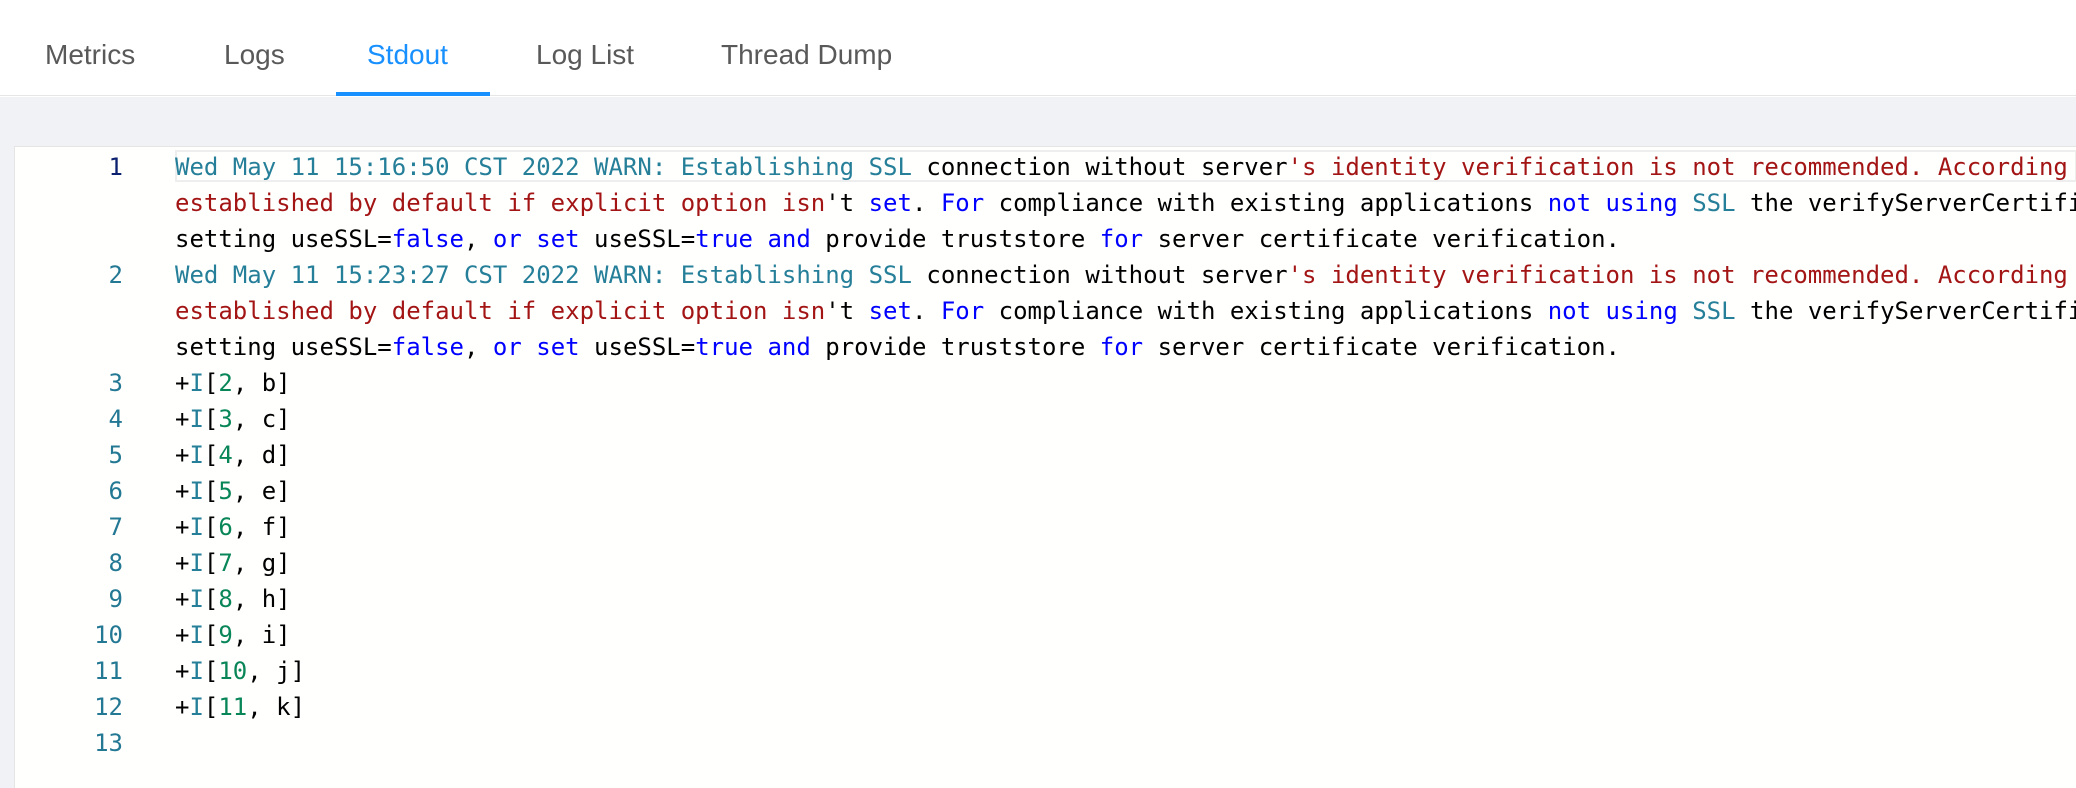 Image resolution: width=2076 pixels, height=788 pixels. Describe the element at coordinates (108, 707) in the screenshot. I see `line-number: 12` at that location.